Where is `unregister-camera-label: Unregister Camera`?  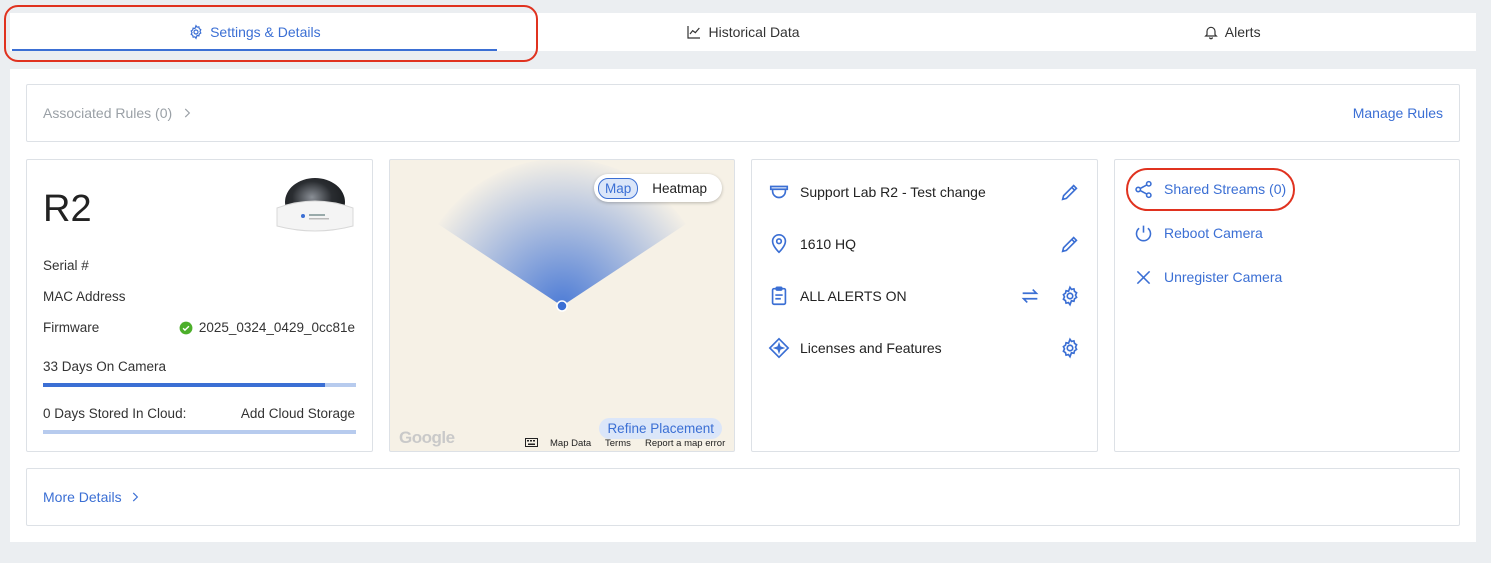 unregister-camera-label: Unregister Camera is located at coordinates (1223, 277).